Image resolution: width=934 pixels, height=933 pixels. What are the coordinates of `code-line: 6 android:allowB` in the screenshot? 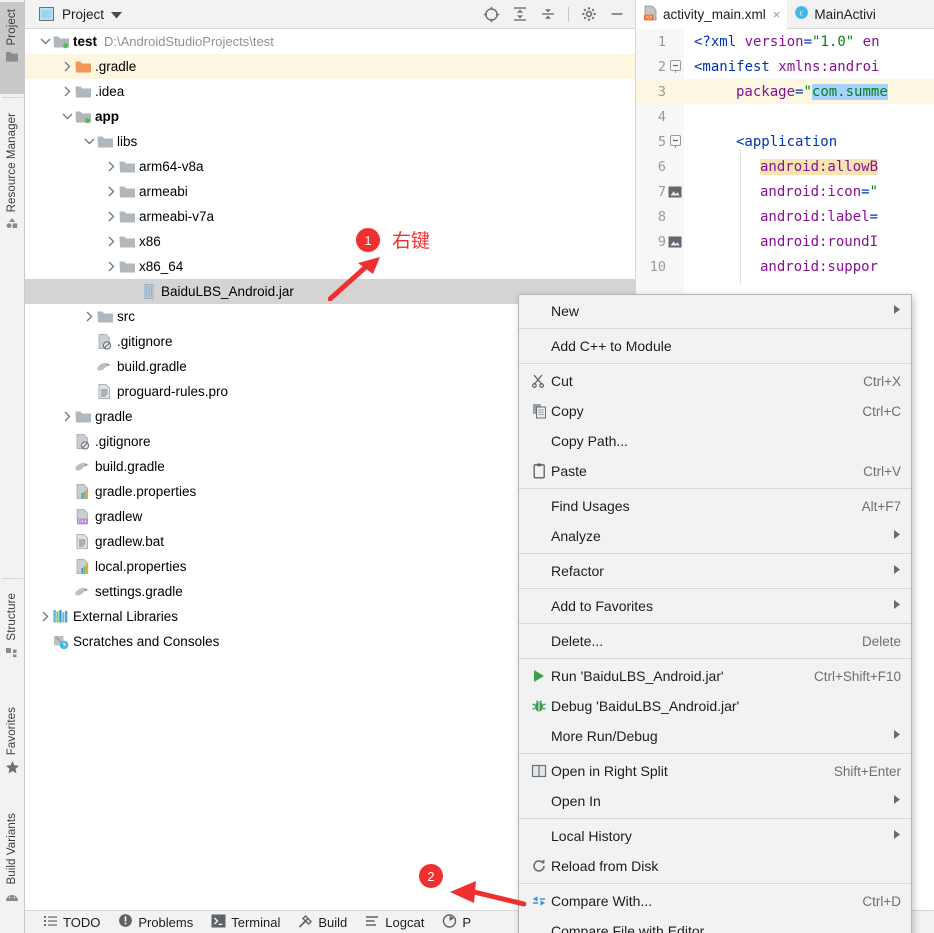 It's located at (785, 166).